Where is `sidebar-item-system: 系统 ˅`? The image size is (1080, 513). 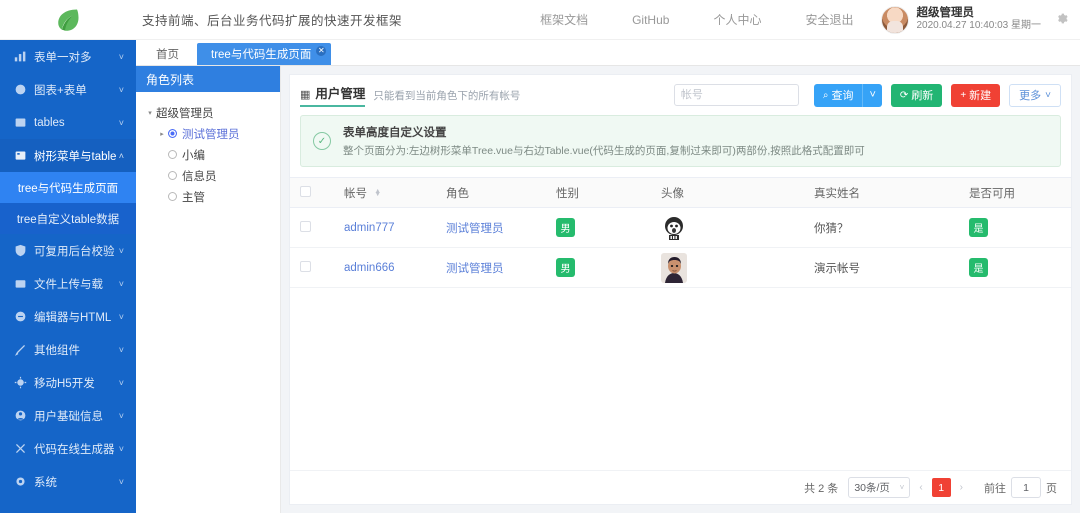
sidebar-item-system: 系统 ˅ is located at coordinates (68, 481).